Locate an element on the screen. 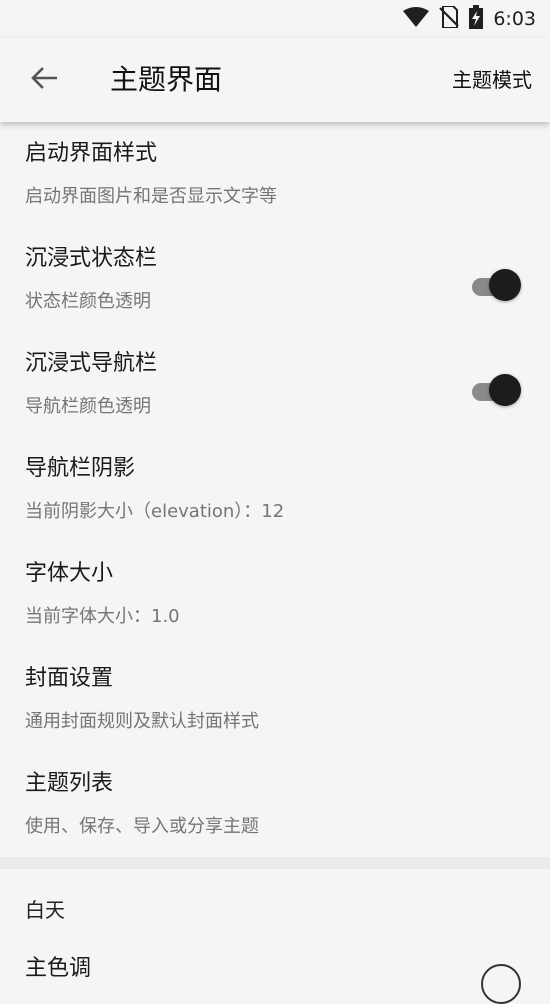  status-bar: 6:03 is located at coordinates (275, 19).